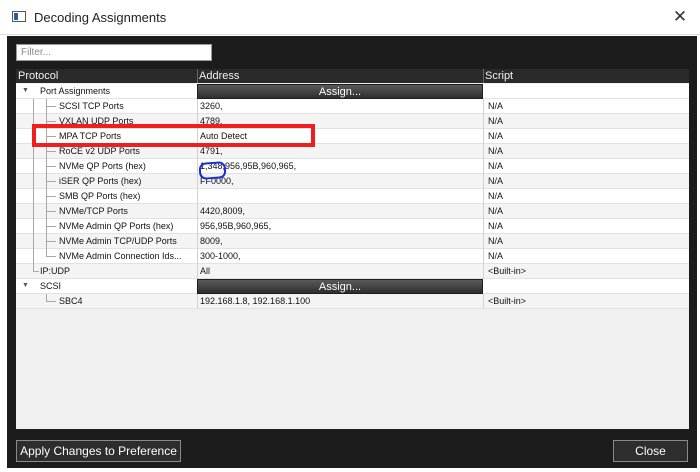 The image size is (700, 472). Describe the element at coordinates (100, 17) in the screenshot. I see `window-title: Decoding Assignments` at that location.